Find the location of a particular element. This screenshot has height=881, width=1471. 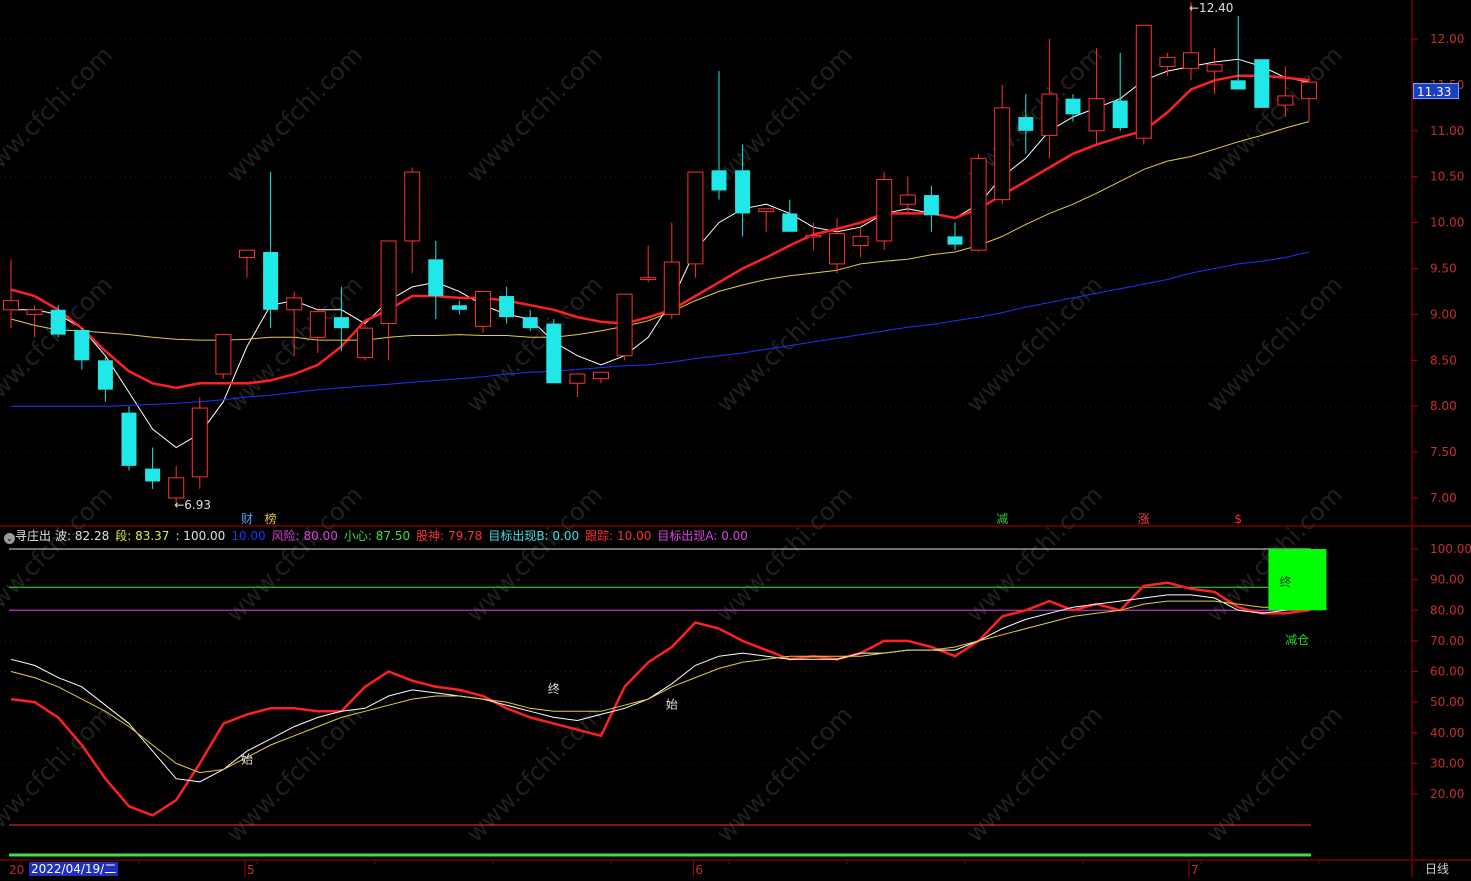

price-tick-label: 10.50 is located at coordinates (1447, 177).